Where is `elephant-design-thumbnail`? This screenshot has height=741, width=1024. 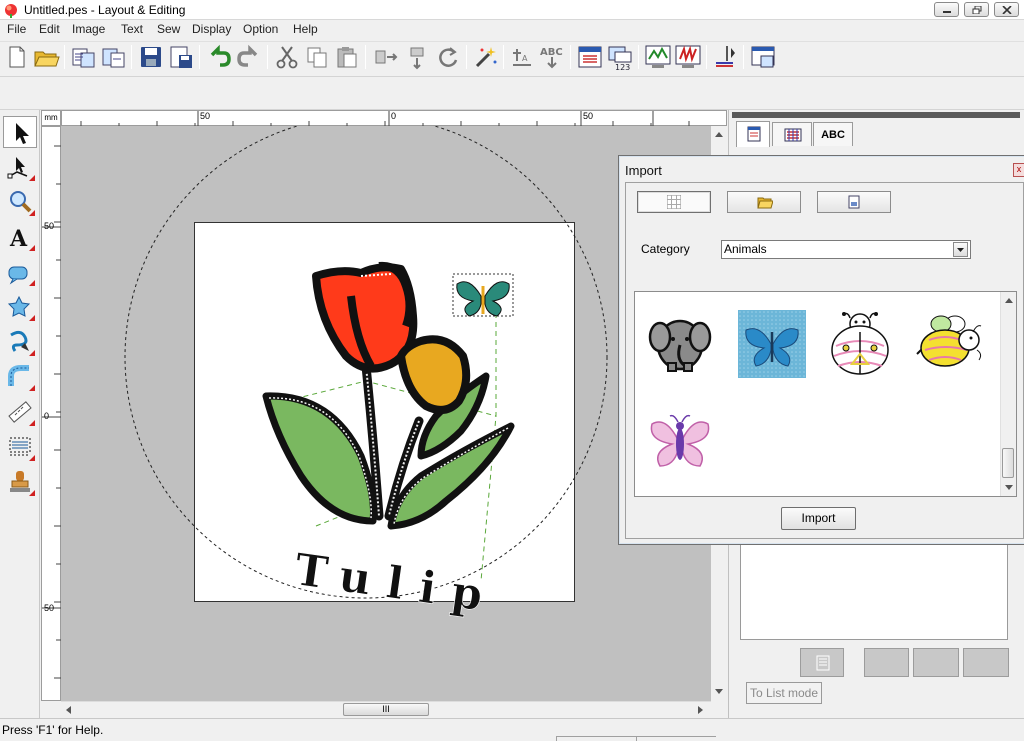 elephant-design-thumbnail is located at coordinates (680, 343).